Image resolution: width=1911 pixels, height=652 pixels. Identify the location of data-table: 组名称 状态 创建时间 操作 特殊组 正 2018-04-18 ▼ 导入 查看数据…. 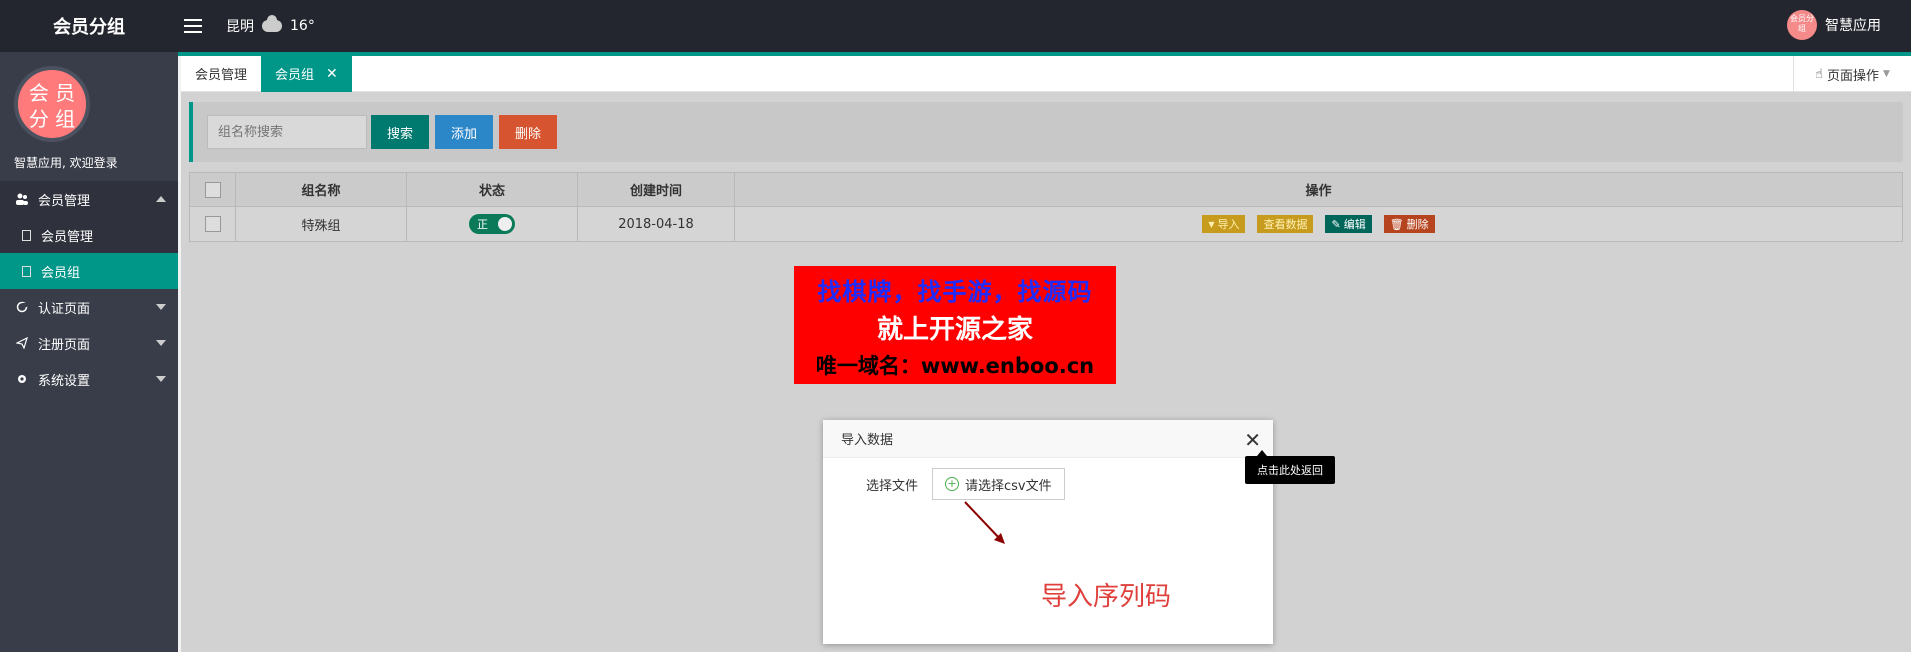
(1046, 207).